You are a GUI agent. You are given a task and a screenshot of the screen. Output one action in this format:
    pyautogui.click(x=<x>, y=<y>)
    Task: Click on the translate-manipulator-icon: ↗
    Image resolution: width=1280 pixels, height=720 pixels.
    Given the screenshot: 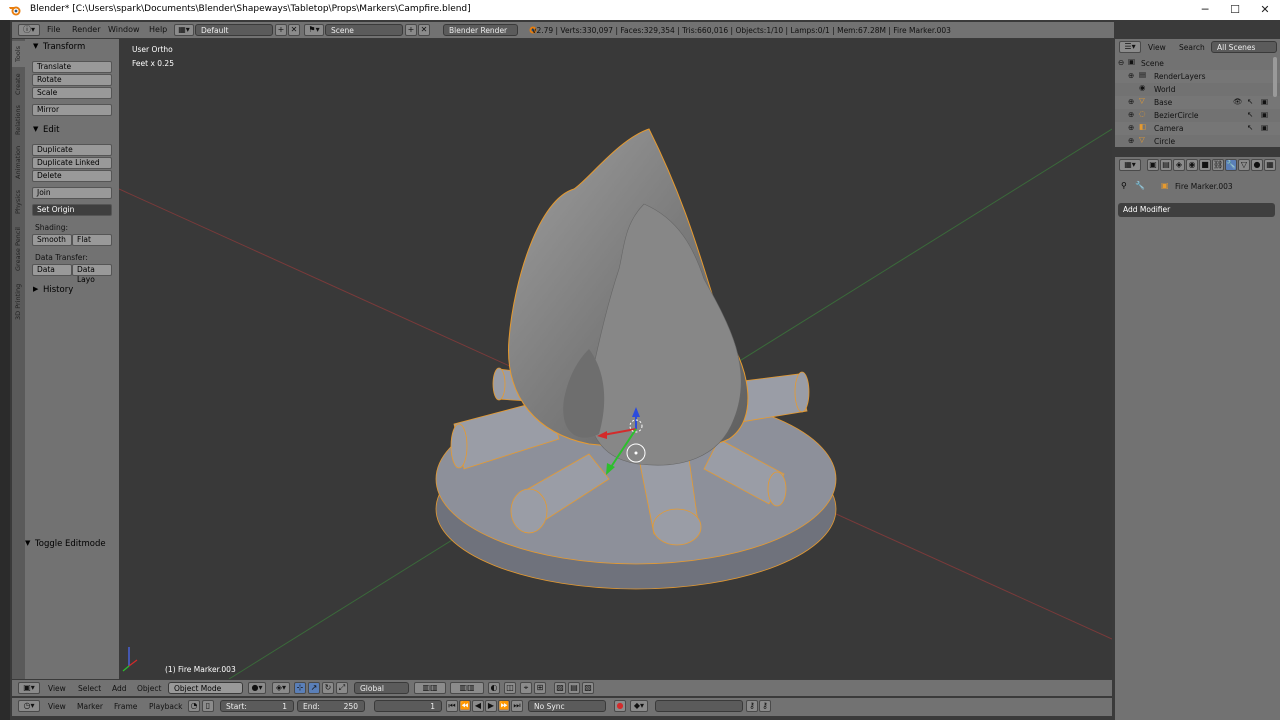 What is the action you would take?
    pyautogui.click(x=314, y=688)
    